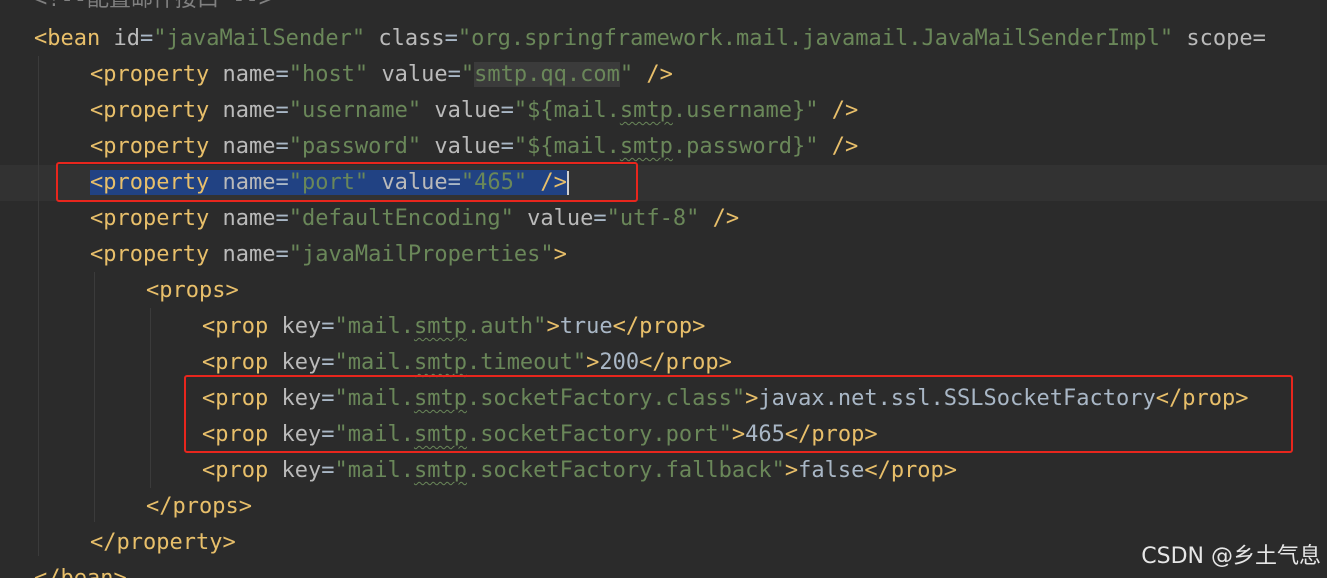  What do you see at coordinates (411, 38) in the screenshot?
I see `xml-attribute: class` at bounding box center [411, 38].